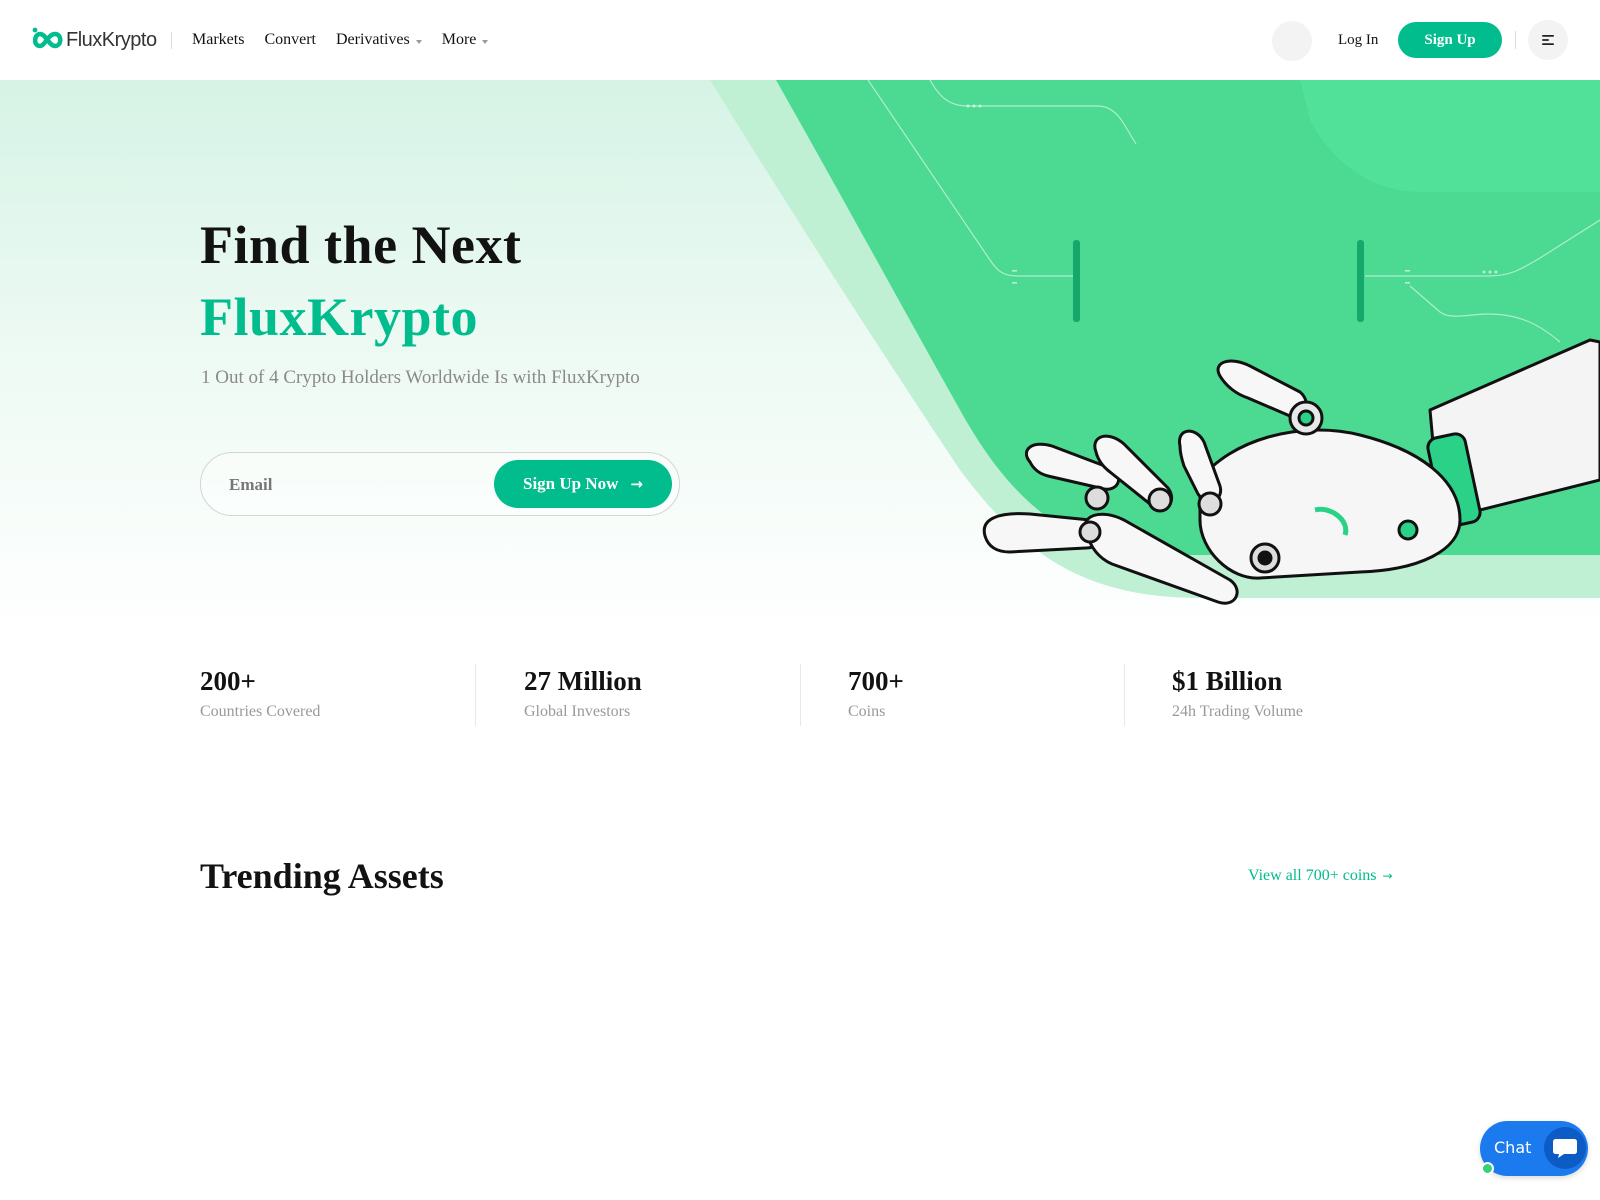 The height and width of the screenshot is (1200, 1600). Describe the element at coordinates (349, 485) in the screenshot. I see `email-input` at that location.